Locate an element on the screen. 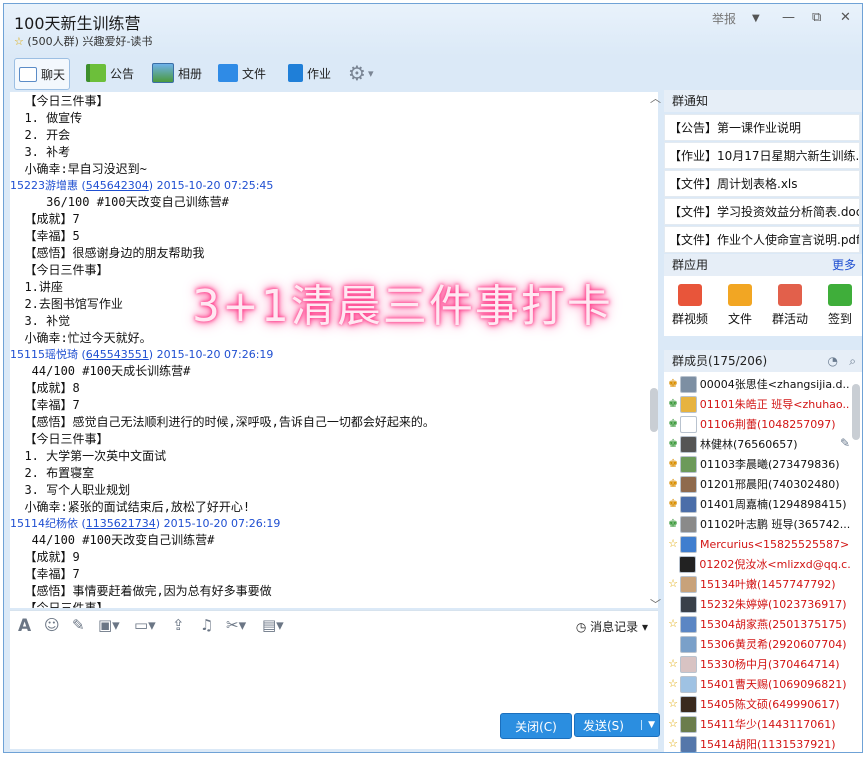  member-item: ♚ 01401周嘉楠(1294898415) is located at coordinates (757, 504).